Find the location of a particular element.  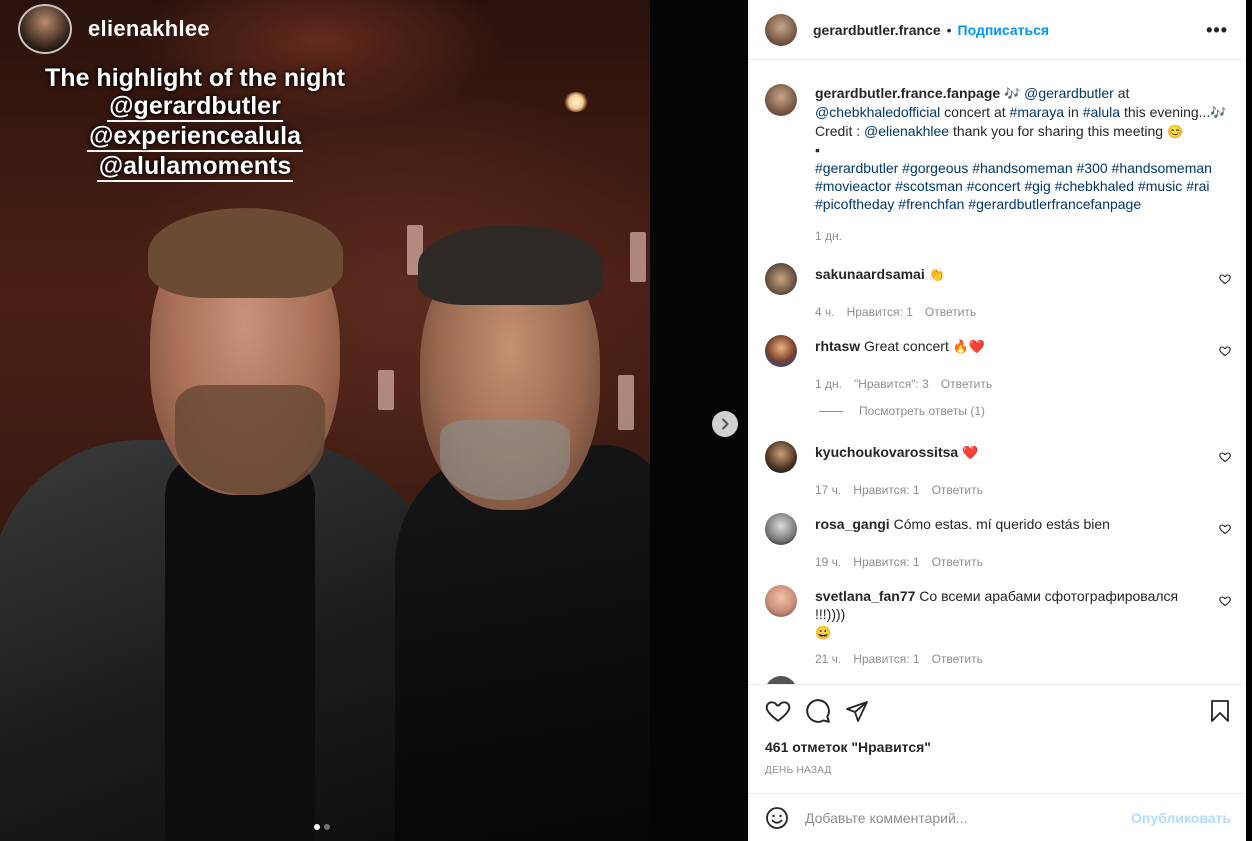

carousel-indicator is located at coordinates (322, 827).